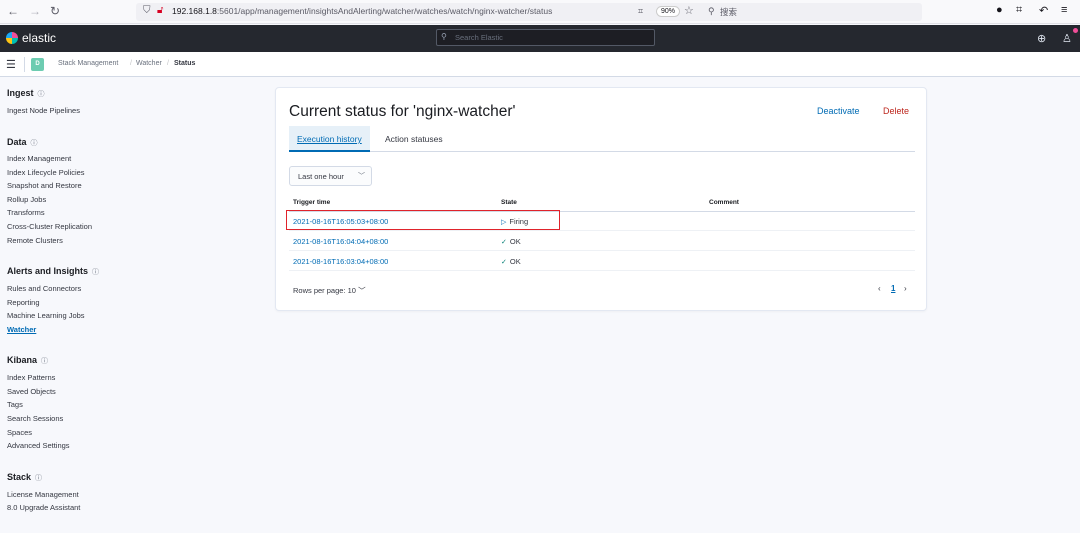  What do you see at coordinates (402, 111) in the screenshot?
I see `page-title: Current status for 'nginx-watcher'` at bounding box center [402, 111].